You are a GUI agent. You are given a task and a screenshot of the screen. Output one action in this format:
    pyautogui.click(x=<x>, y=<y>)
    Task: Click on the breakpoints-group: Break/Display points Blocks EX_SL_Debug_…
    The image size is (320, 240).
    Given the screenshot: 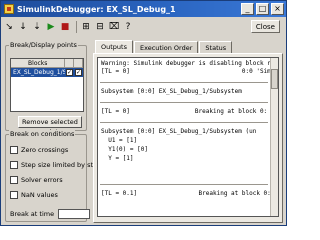 What is the action you would take?
    pyautogui.click(x=46, y=88)
    